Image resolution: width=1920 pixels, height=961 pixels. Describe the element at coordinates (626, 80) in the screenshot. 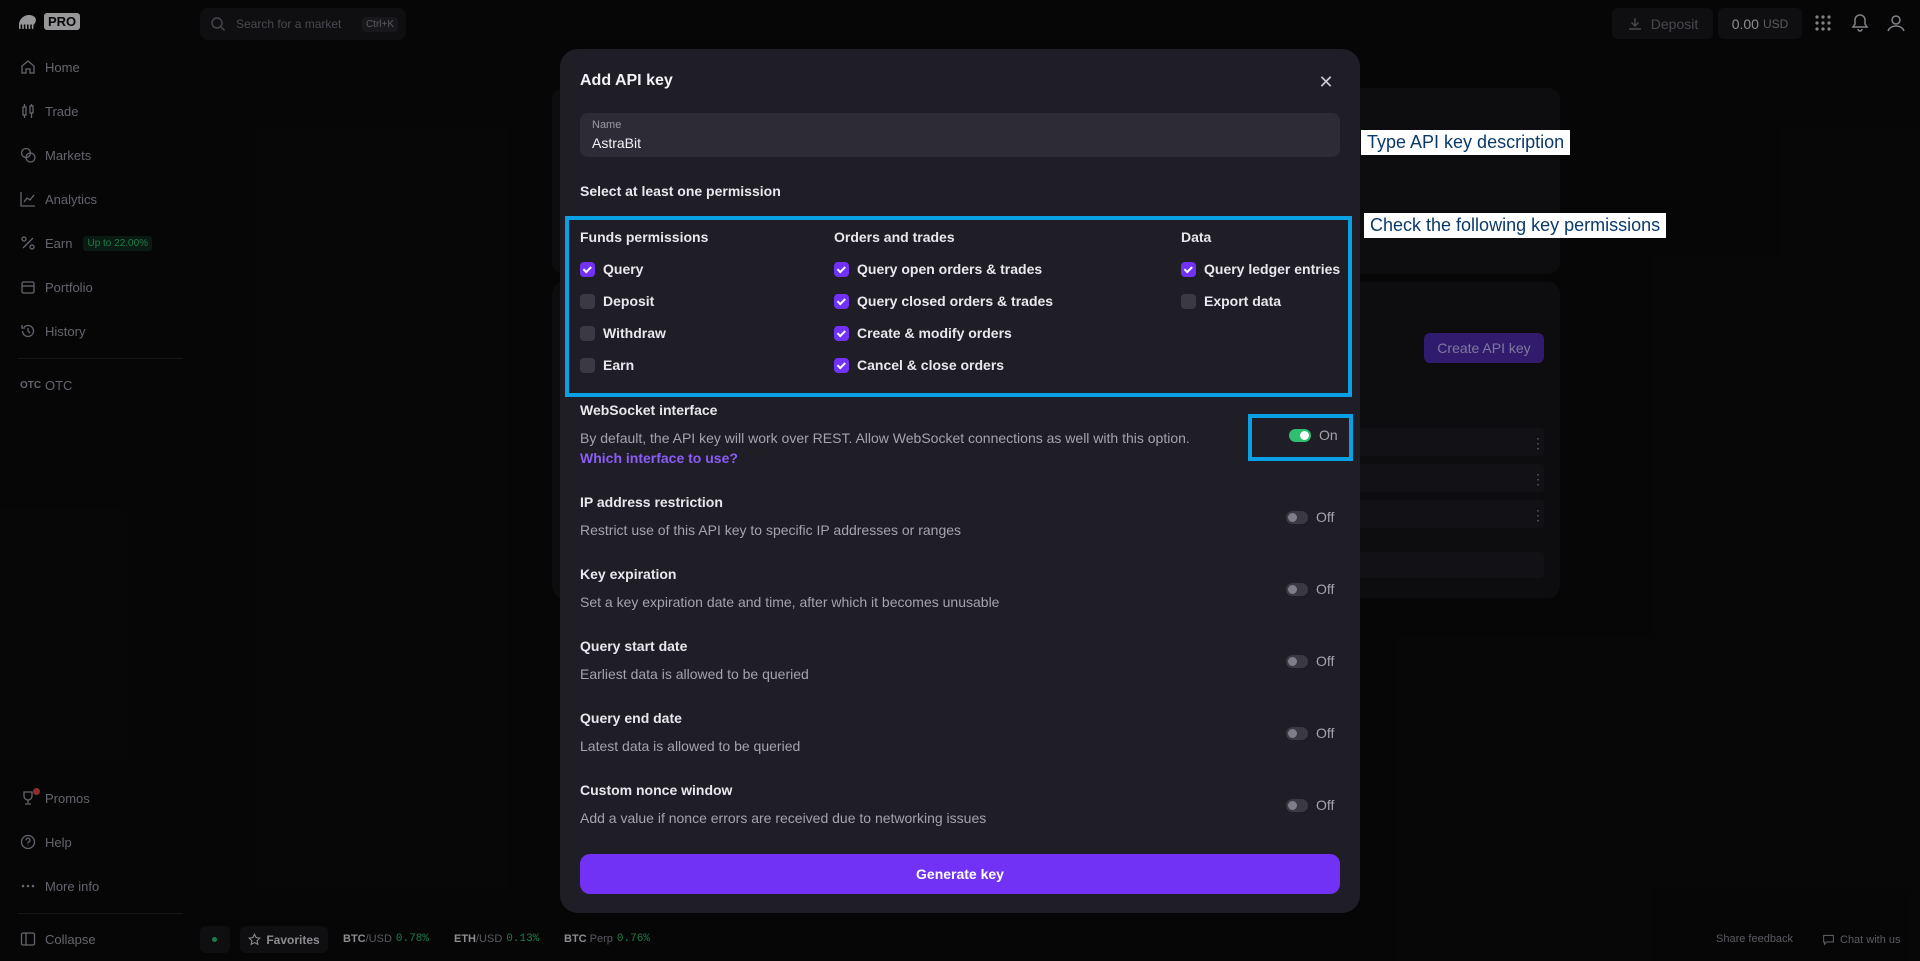

I see `modal-title: Add API key` at that location.